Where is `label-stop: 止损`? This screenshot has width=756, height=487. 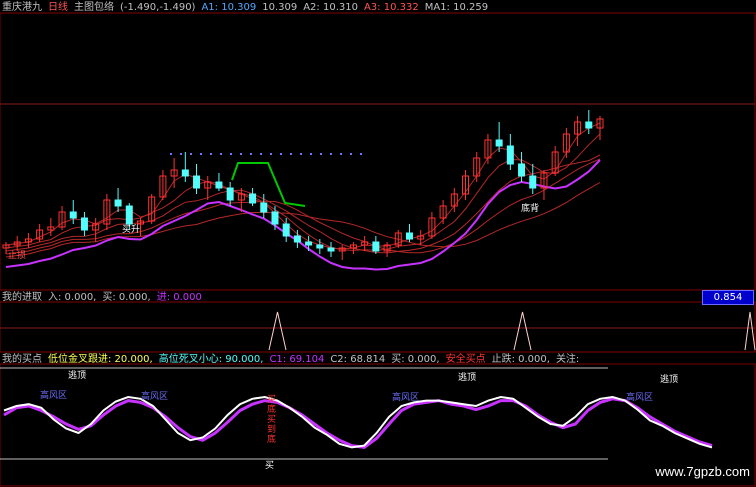 label-stop: 止损 is located at coordinates (17, 256).